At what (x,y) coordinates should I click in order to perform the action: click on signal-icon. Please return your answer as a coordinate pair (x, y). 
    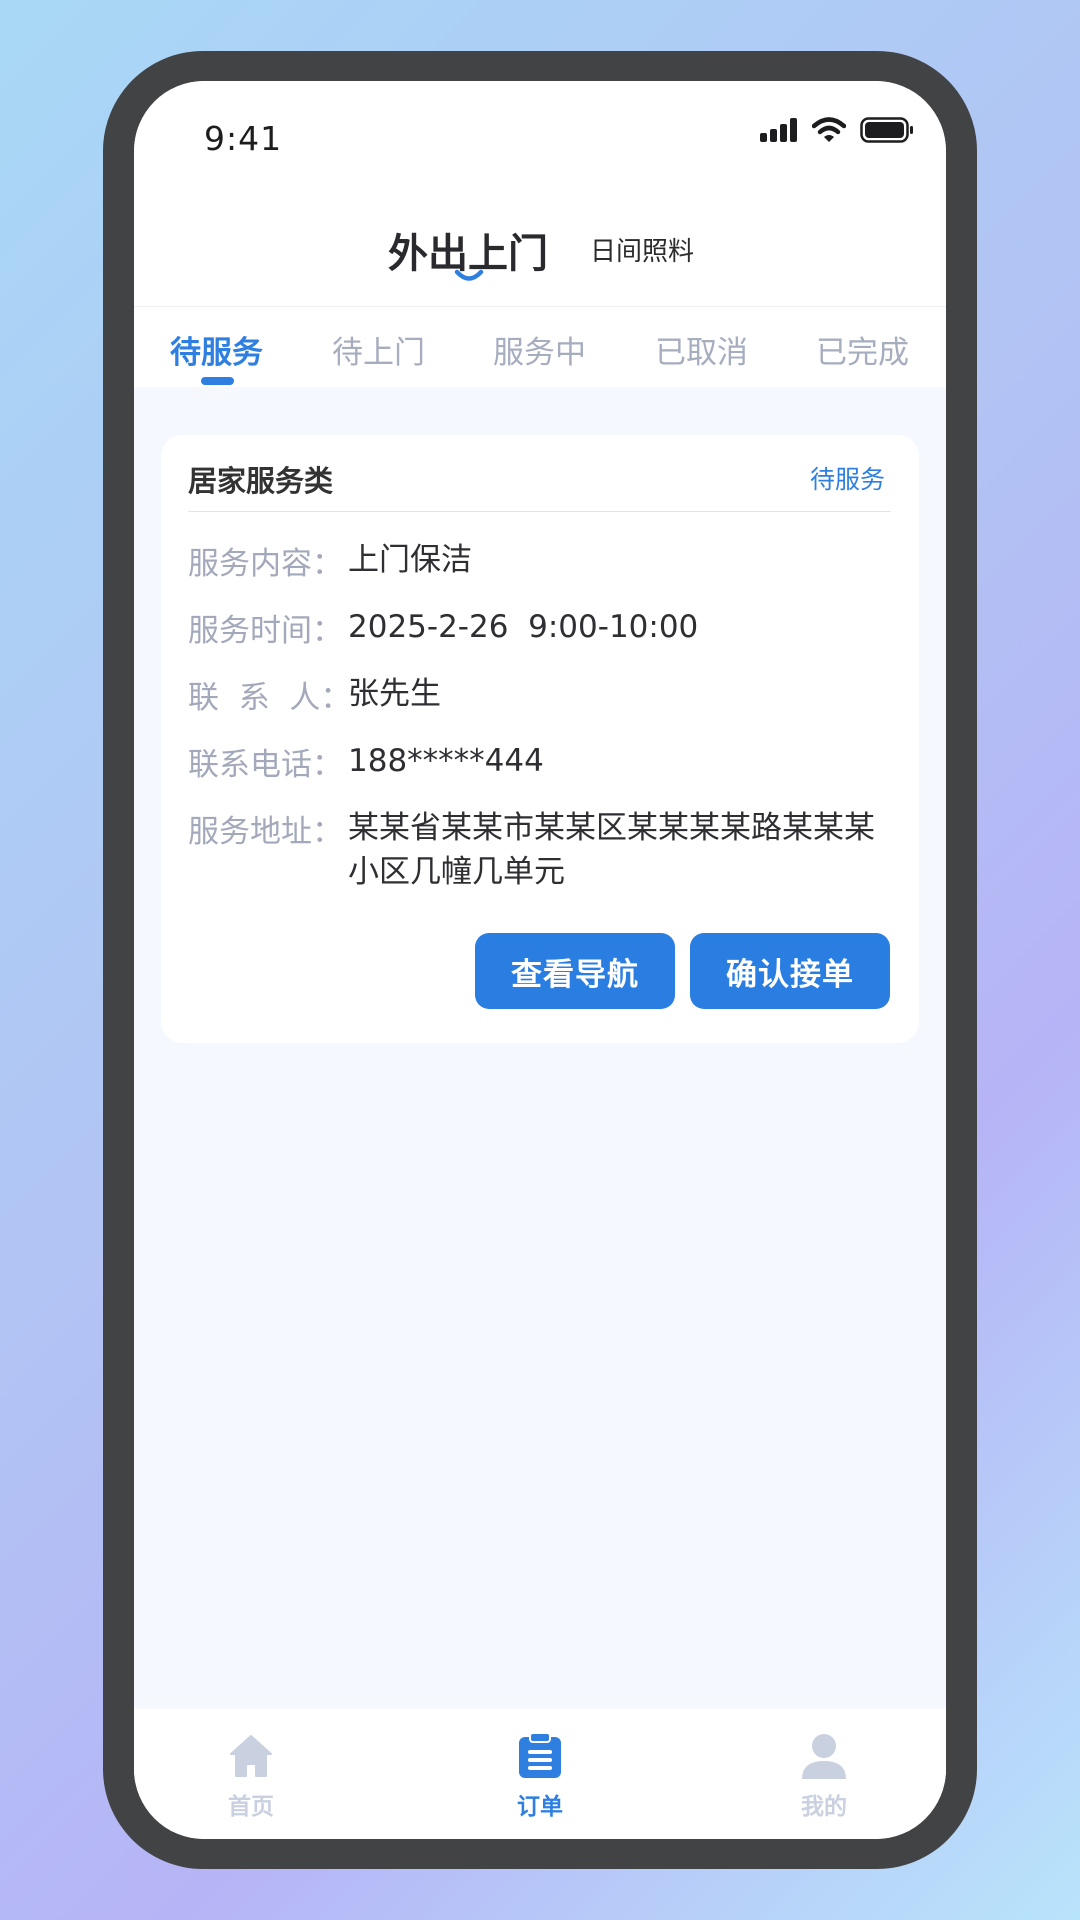
    Looking at the image, I should click on (778, 130).